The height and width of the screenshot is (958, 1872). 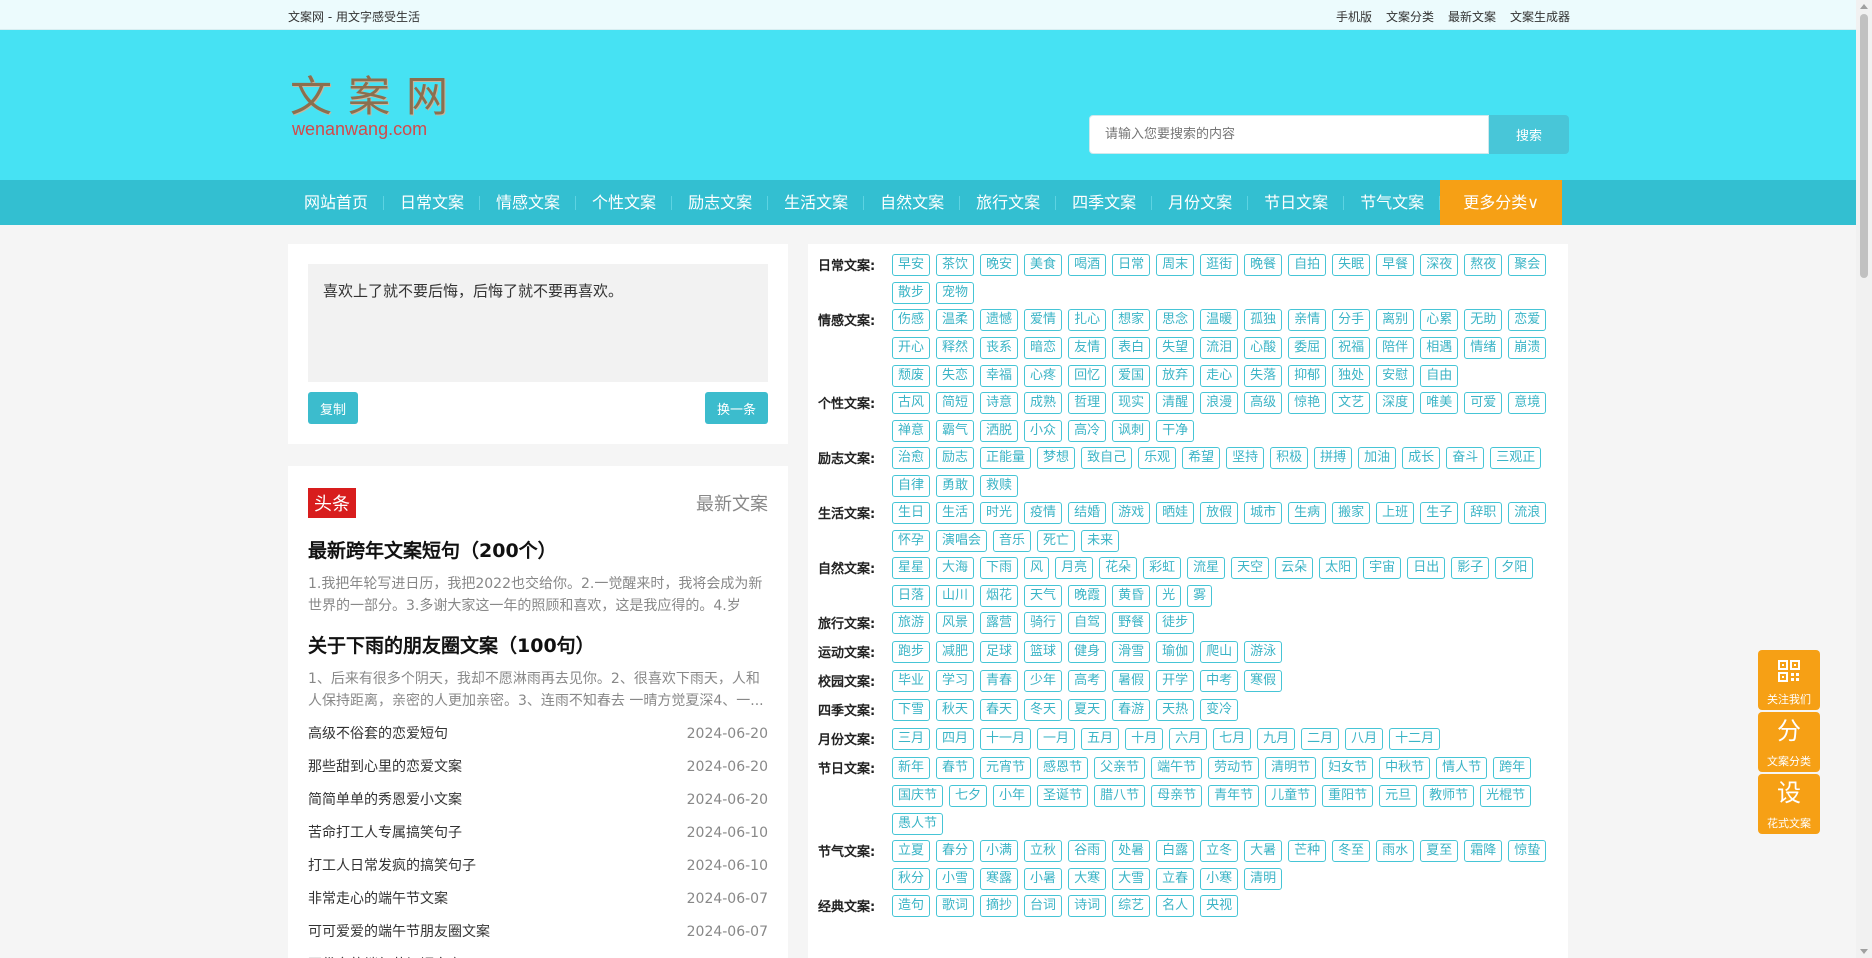 I want to click on category-tag: 日落, so click(x=911, y=596).